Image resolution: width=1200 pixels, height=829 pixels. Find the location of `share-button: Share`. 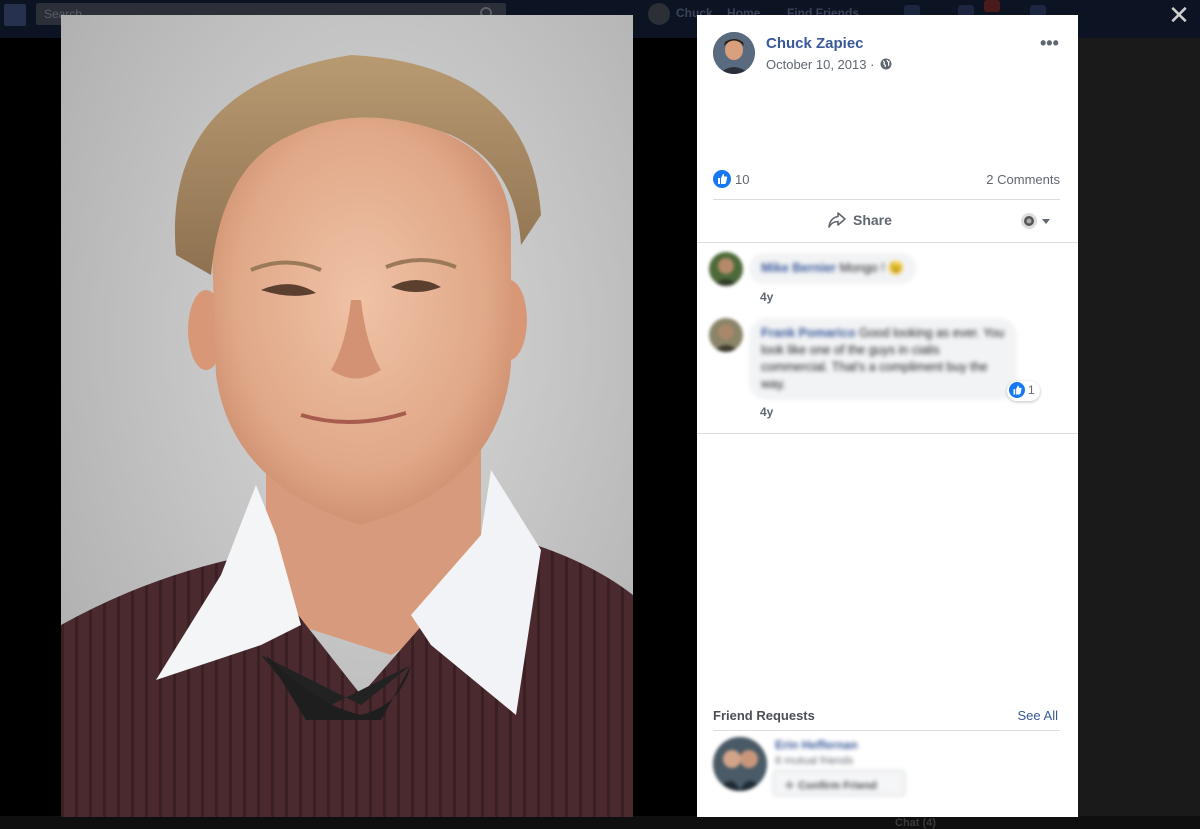

share-button: Share is located at coordinates (859, 221).